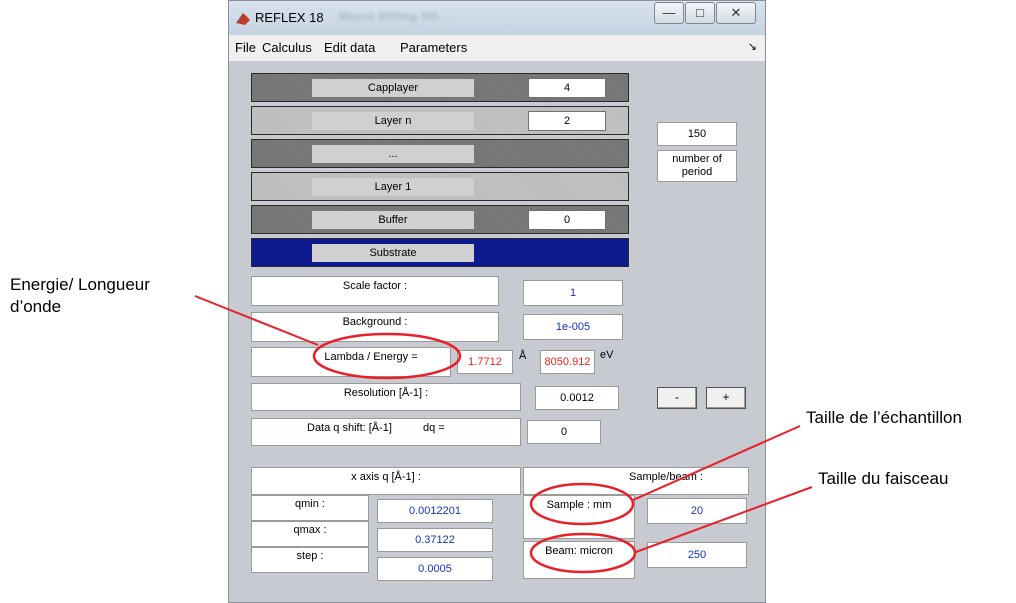  What do you see at coordinates (485, 362) in the screenshot?
I see `lambda-input: 1.7712` at bounding box center [485, 362].